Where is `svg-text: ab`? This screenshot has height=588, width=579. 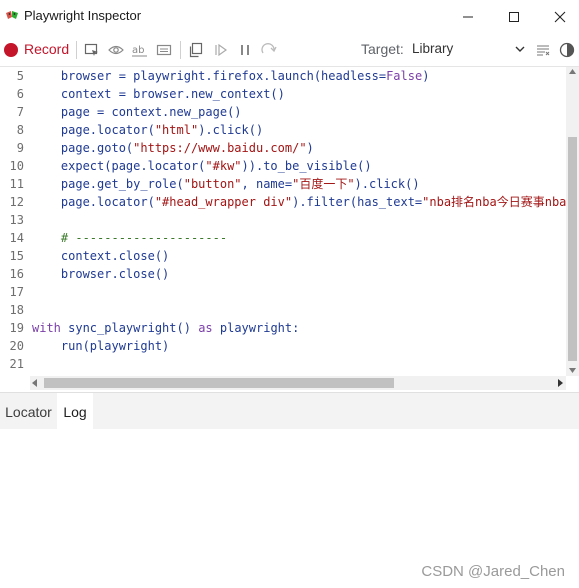
svg-text: ab is located at coordinates (138, 50).